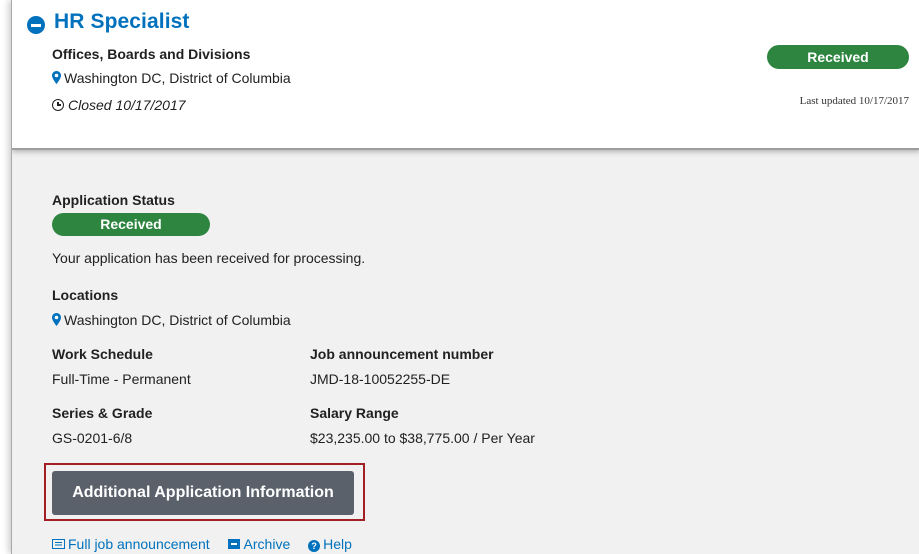 The width and height of the screenshot is (919, 554). Describe the element at coordinates (92, 438) in the screenshot. I see `series-grade-value: GS-0201-6/8` at that location.